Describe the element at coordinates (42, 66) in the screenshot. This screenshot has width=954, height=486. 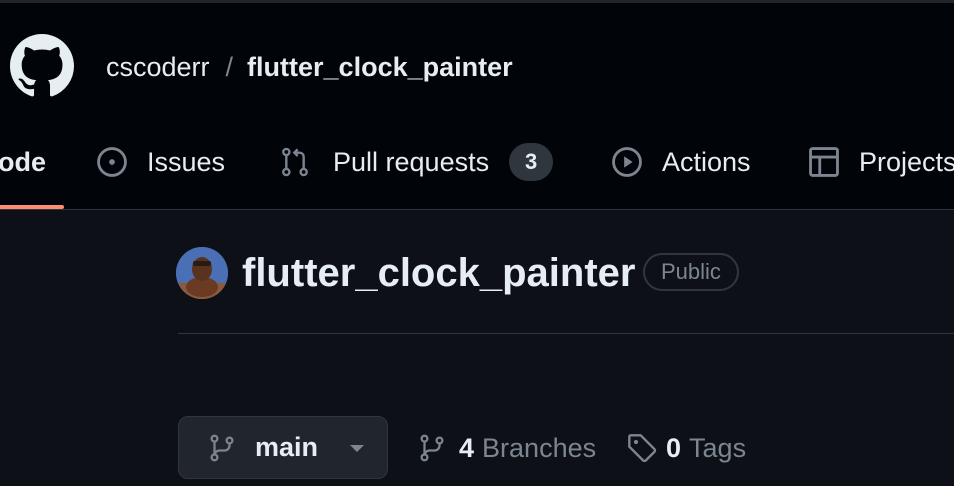
I see `github-logo-icon` at that location.